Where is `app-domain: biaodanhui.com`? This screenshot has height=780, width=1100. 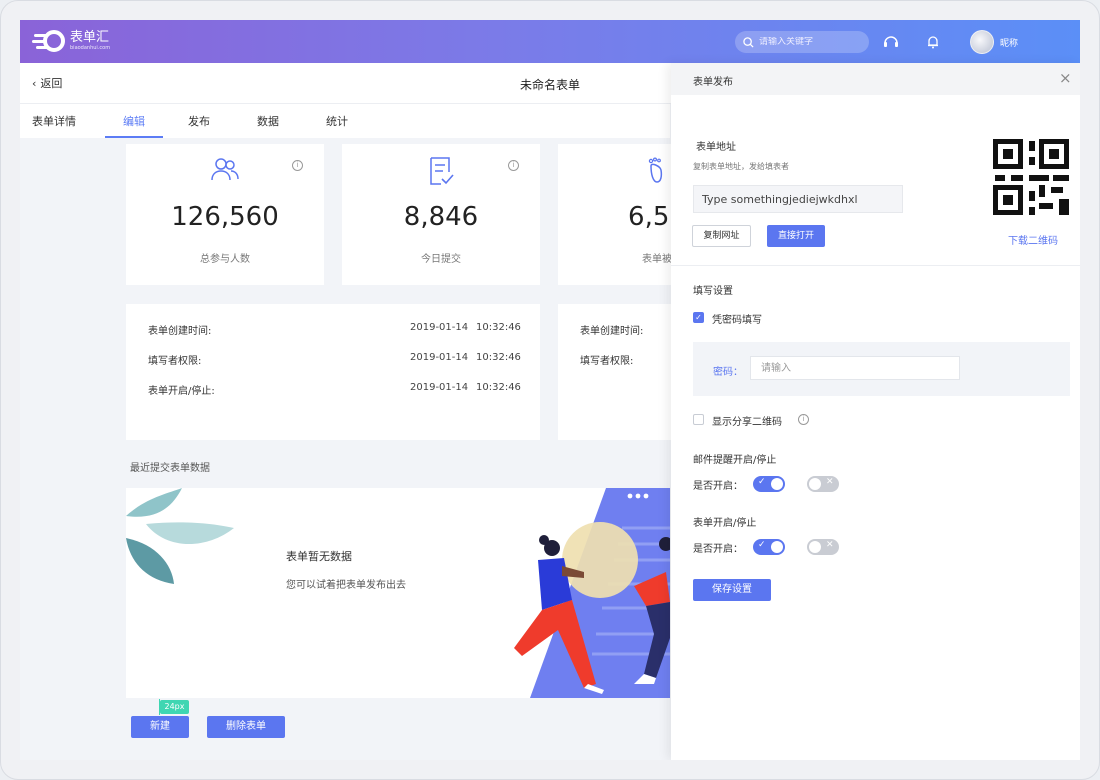
app-domain: biaodanhui.com is located at coordinates (90, 47).